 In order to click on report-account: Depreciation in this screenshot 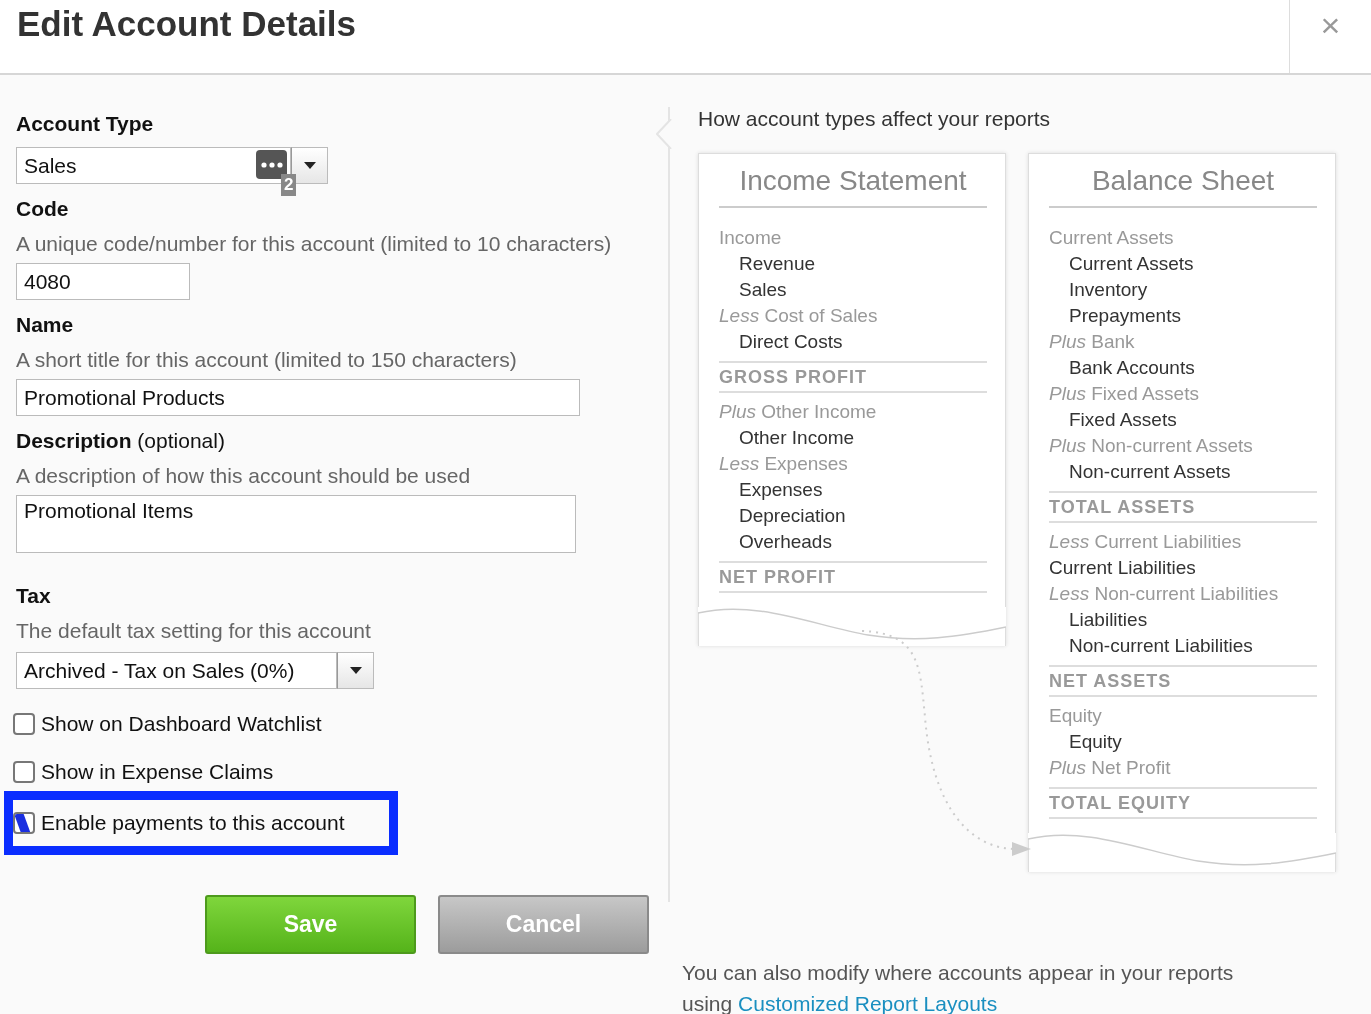, I will do `click(792, 516)`.